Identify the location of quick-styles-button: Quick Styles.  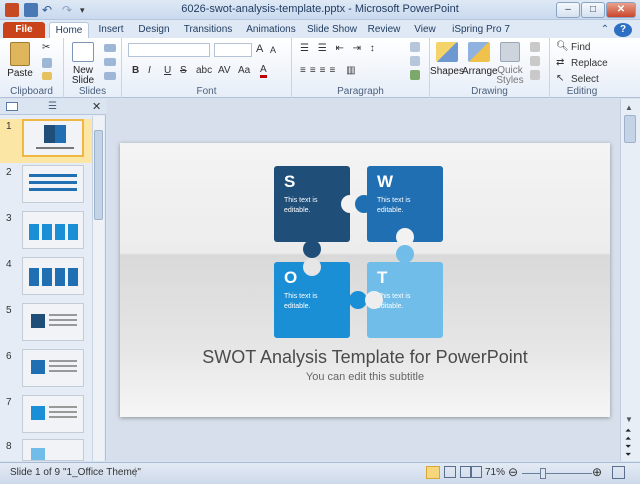
(510, 76).